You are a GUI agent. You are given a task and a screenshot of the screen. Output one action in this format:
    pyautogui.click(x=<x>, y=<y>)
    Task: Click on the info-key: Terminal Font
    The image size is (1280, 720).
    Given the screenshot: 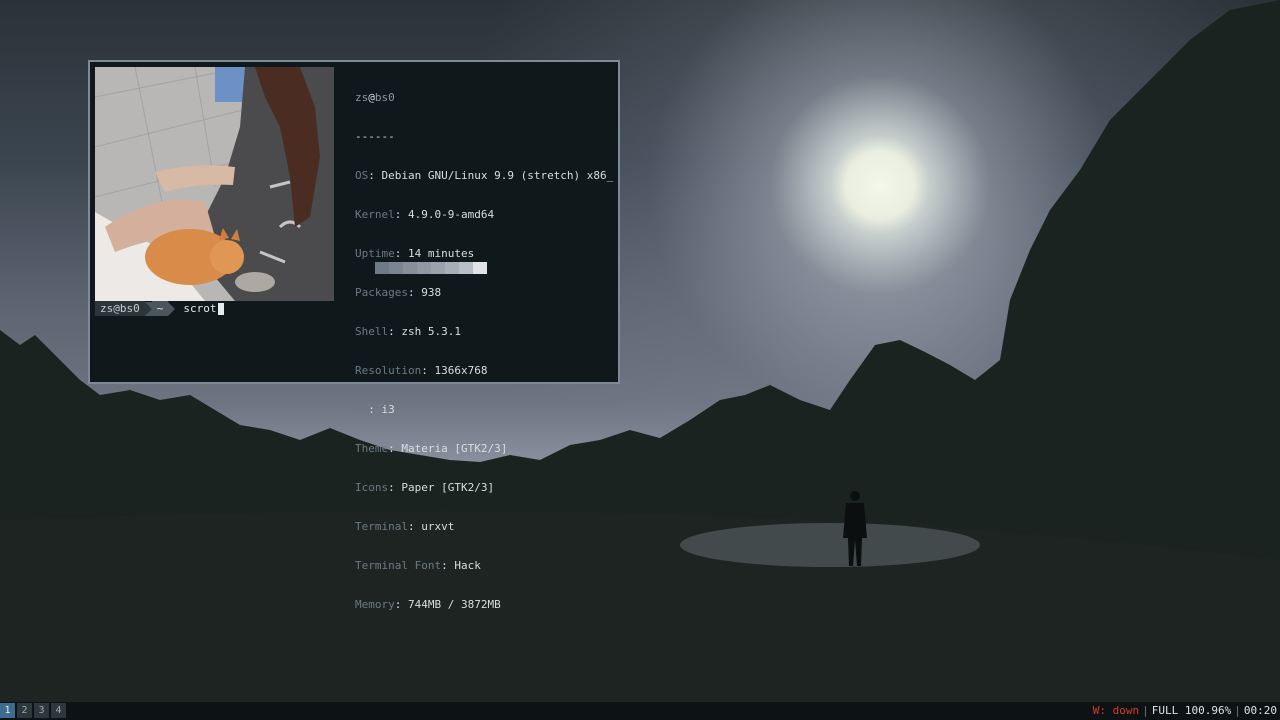 What is the action you would take?
    pyautogui.click(x=398, y=565)
    